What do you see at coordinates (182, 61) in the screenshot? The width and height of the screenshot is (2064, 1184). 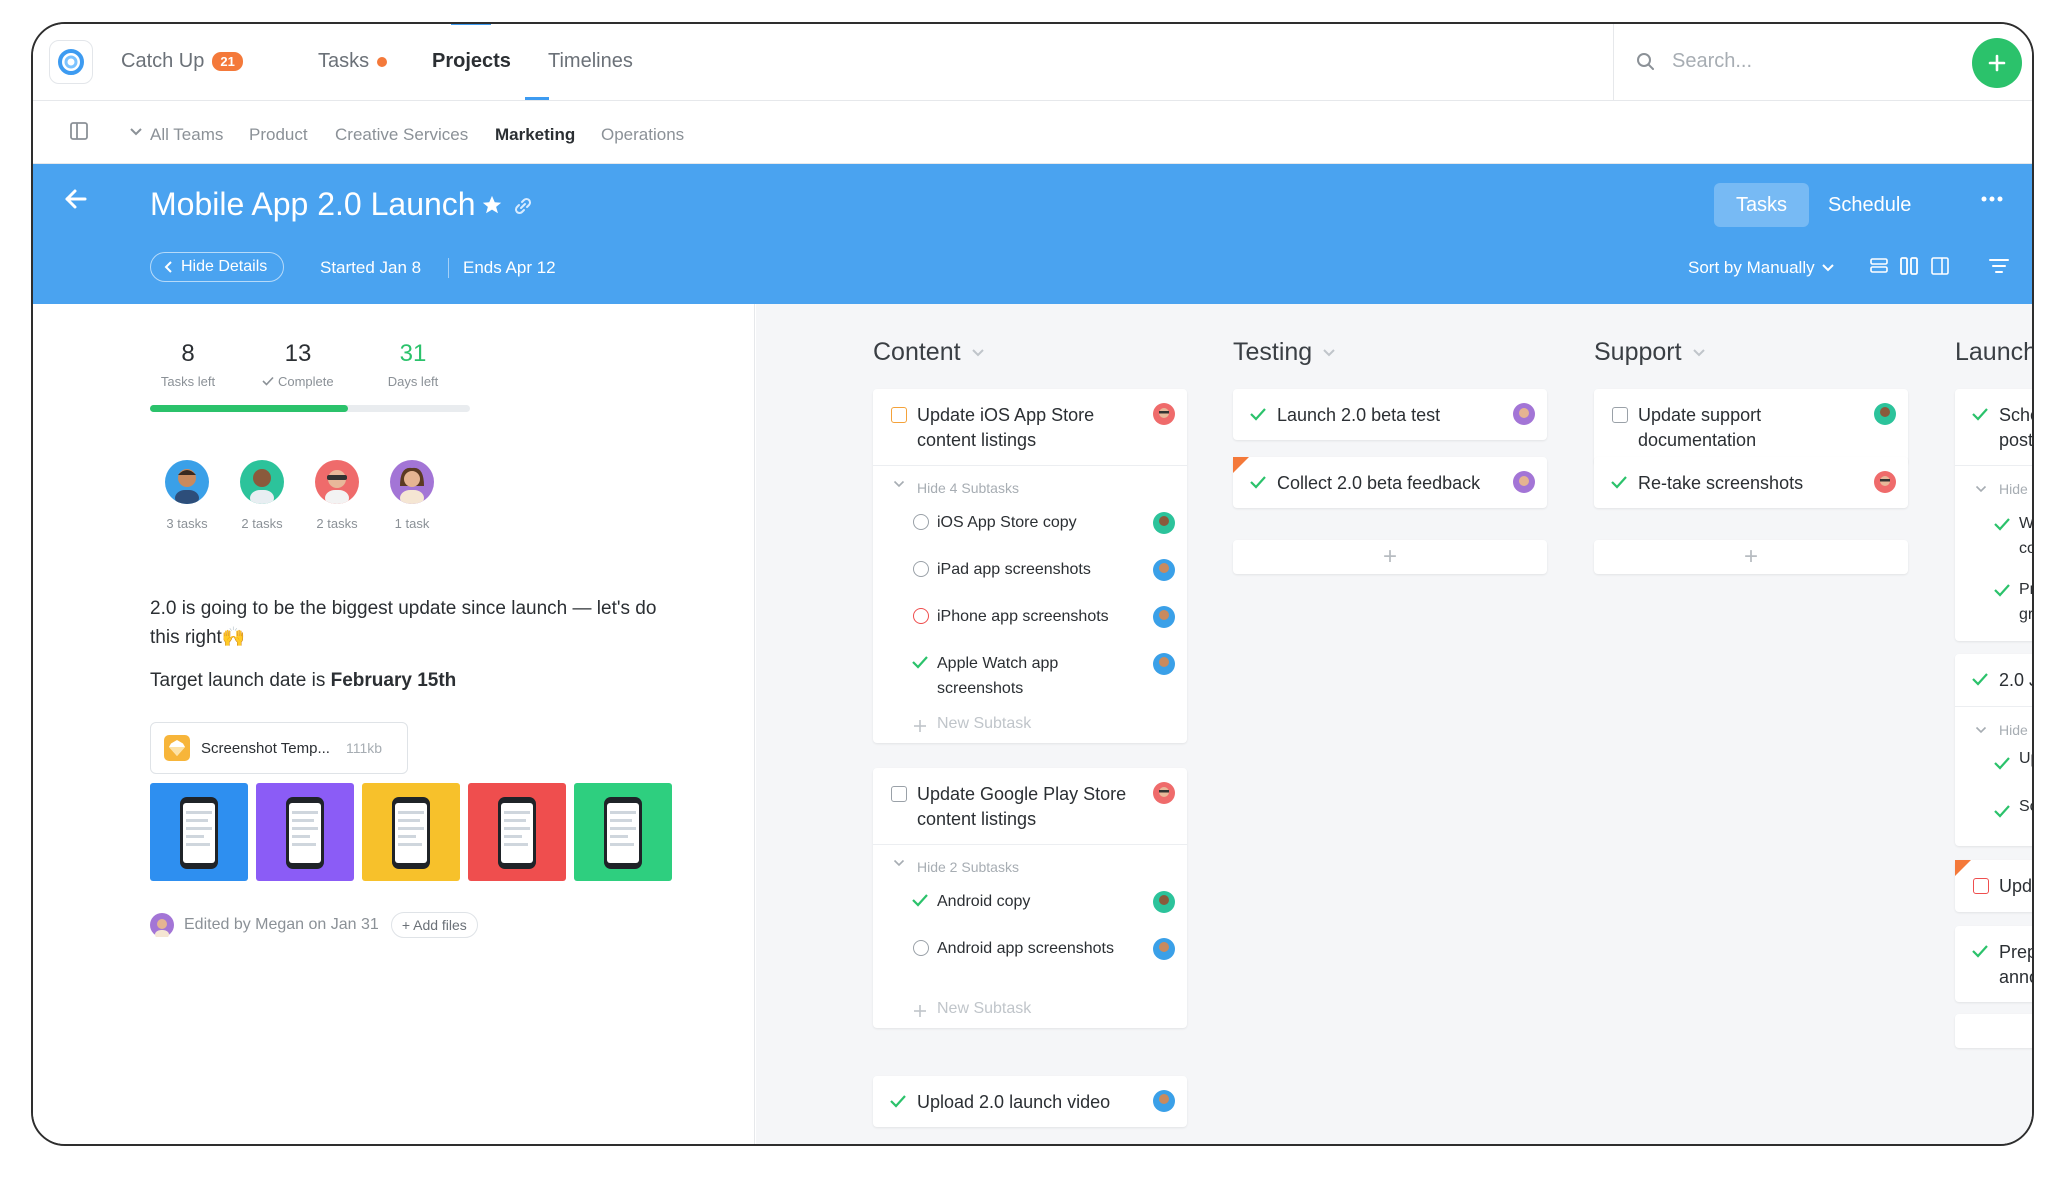 I see `nav-tab-catch-up: Catch Up 21` at bounding box center [182, 61].